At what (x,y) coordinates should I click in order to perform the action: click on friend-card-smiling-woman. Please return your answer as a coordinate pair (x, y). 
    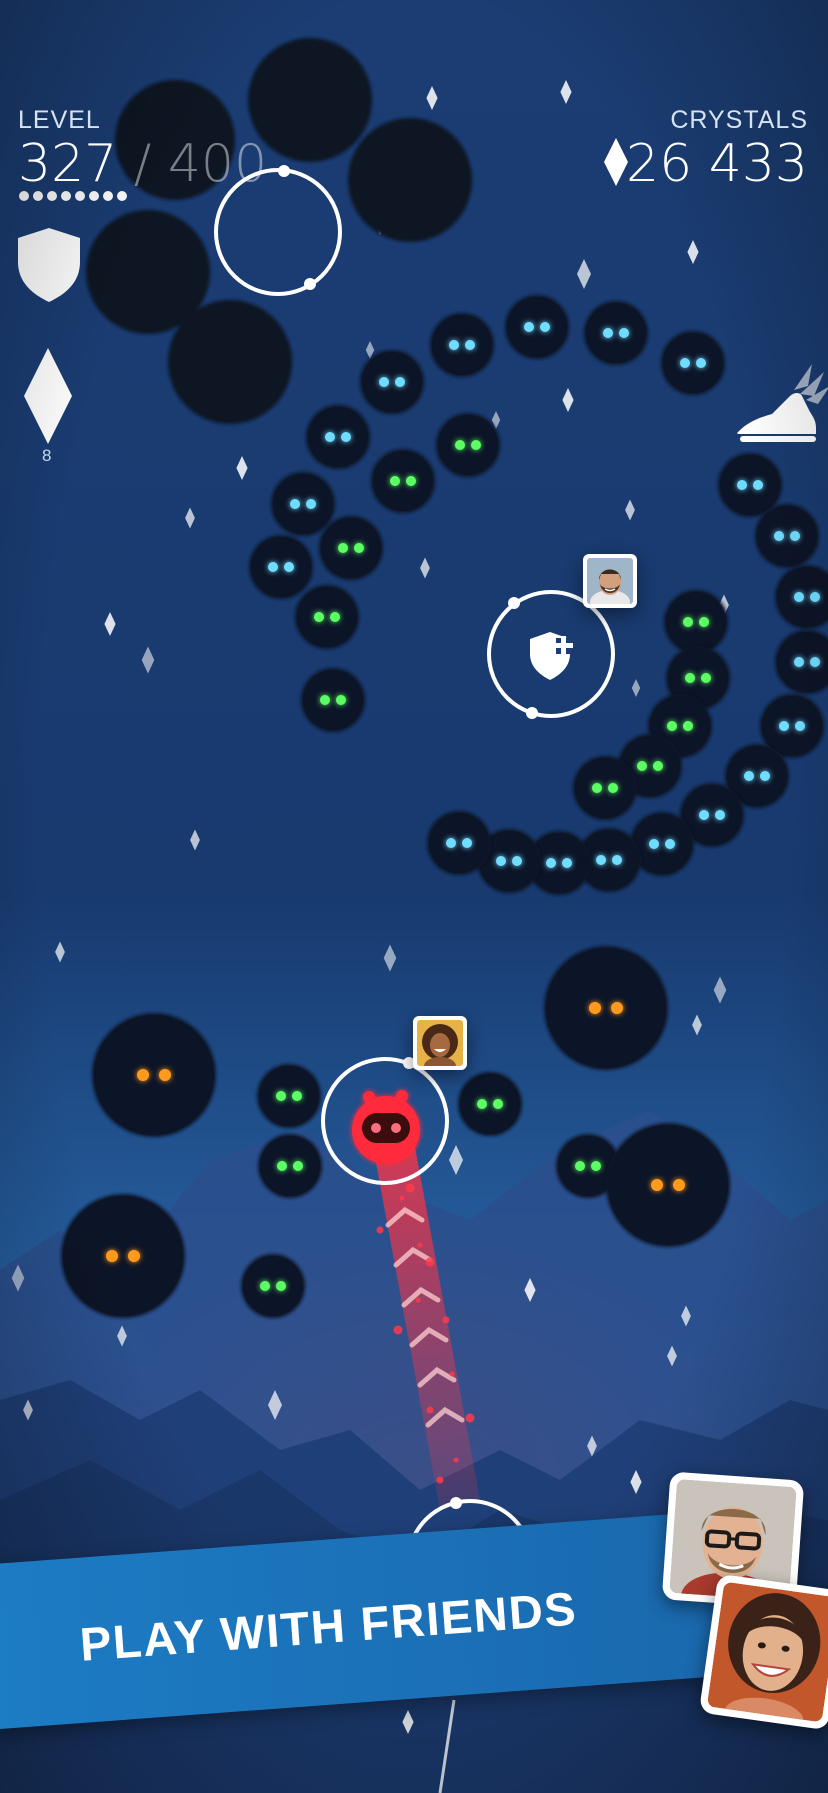
    Looking at the image, I should click on (763, 1652).